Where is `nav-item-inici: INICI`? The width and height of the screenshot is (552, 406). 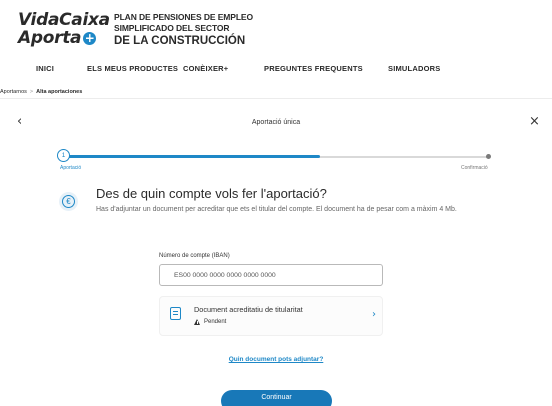
nav-item-inici: INICI is located at coordinates (45, 68).